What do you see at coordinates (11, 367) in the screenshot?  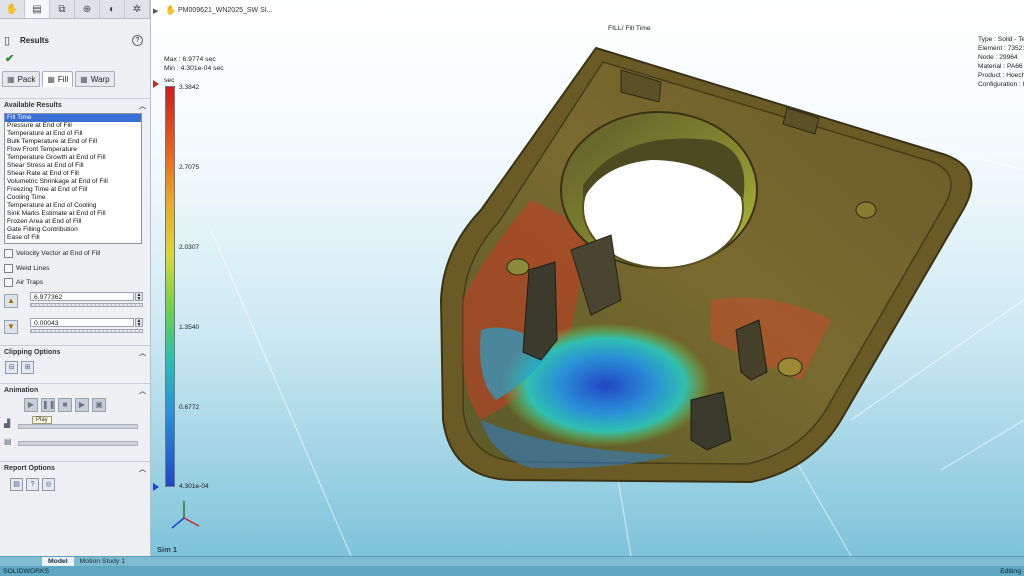 I see `clip-plane-icon: ⊟` at bounding box center [11, 367].